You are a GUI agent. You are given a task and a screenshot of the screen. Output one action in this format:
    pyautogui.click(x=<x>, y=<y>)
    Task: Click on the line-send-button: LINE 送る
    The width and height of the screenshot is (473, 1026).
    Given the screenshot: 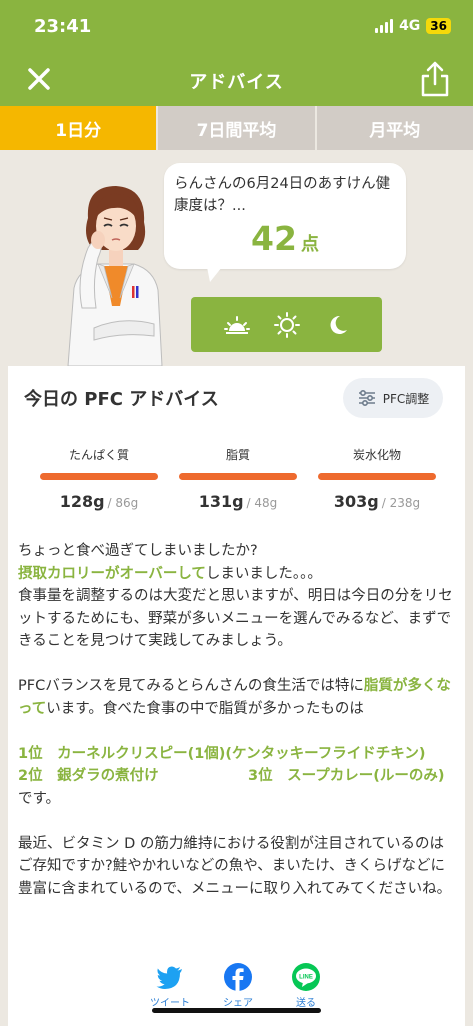 What is the action you would take?
    pyautogui.click(x=306, y=985)
    